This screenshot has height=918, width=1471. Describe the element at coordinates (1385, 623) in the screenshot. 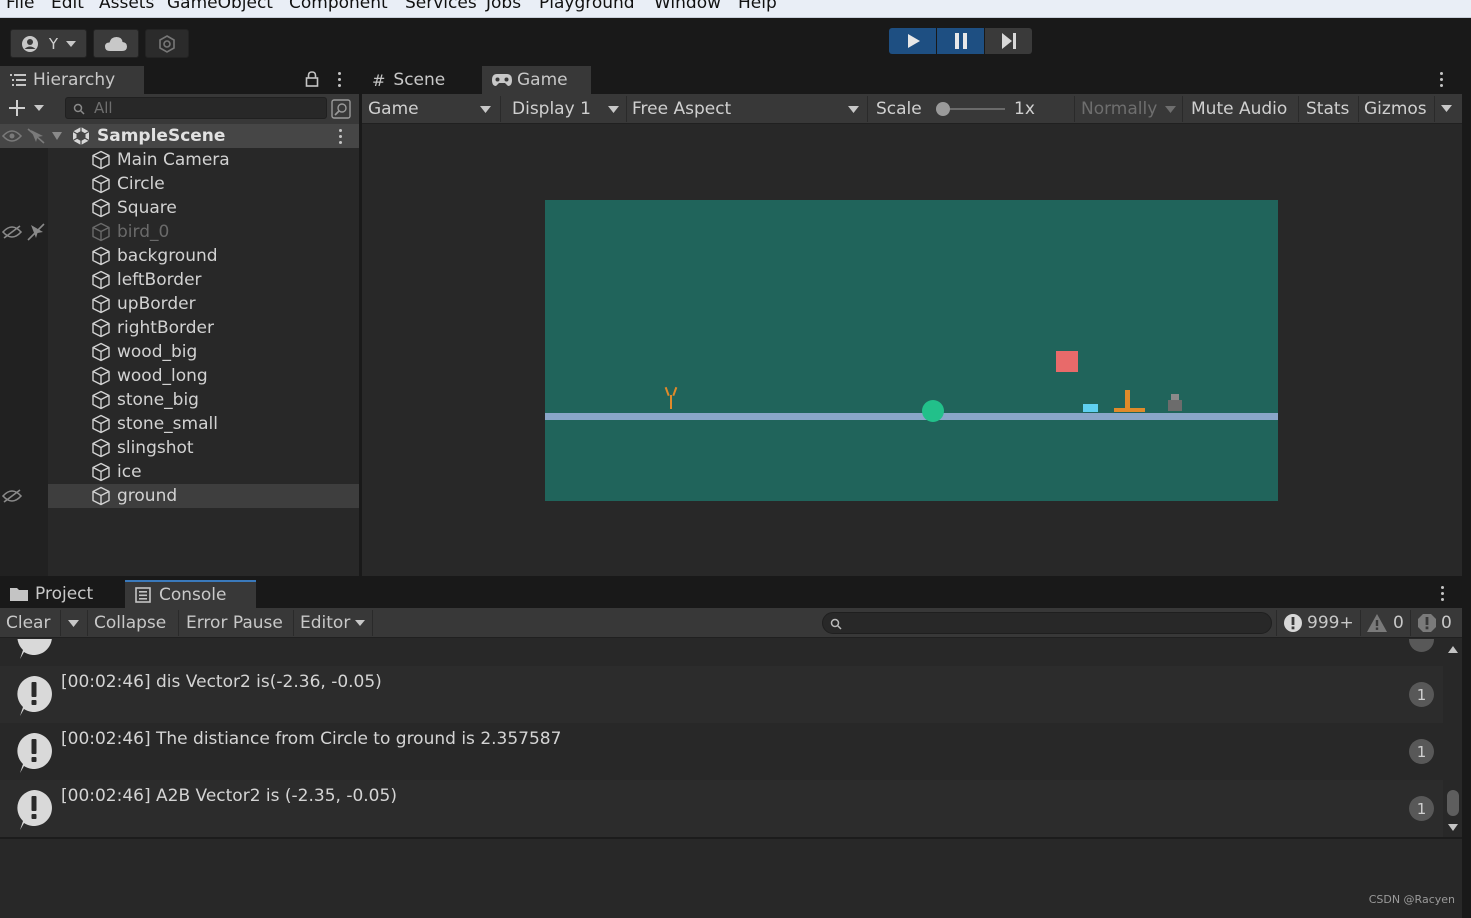

I see `warning-filter-toggle: 0` at that location.